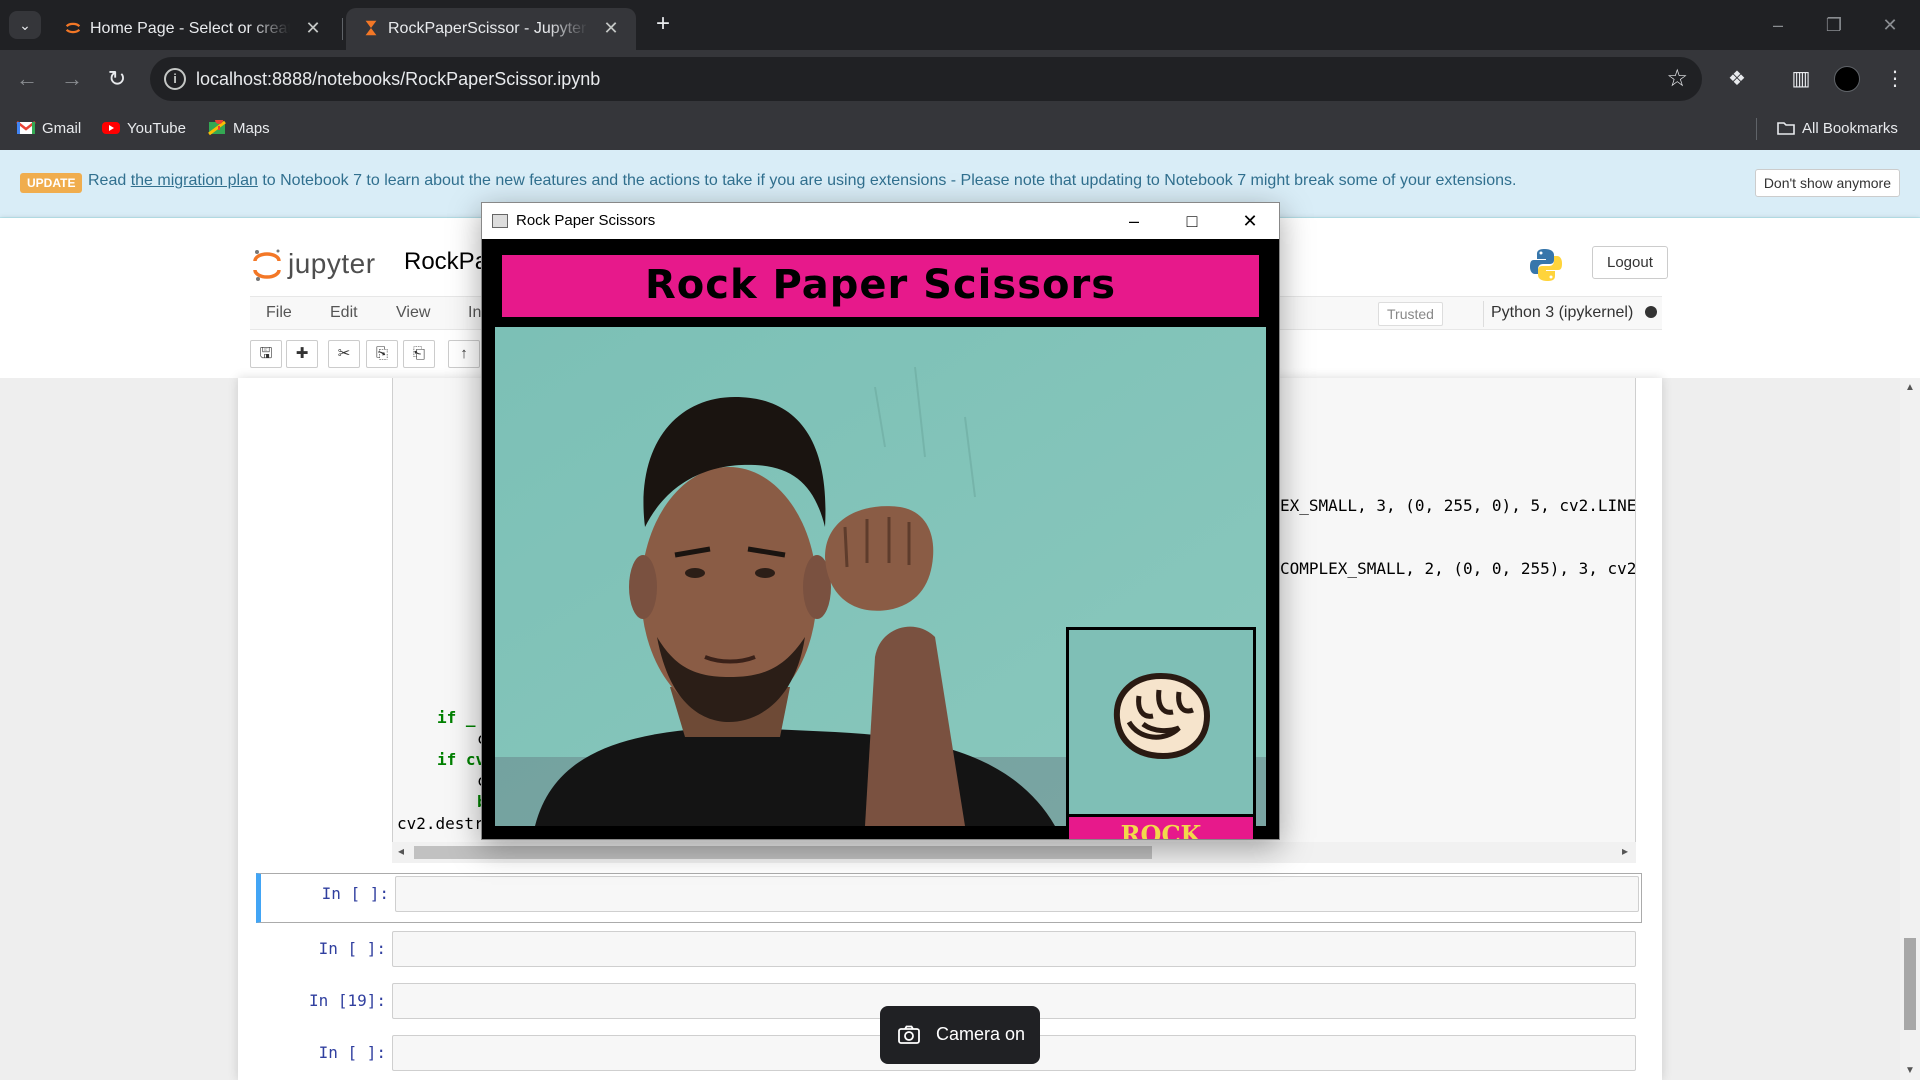  I want to click on gmail-icon, so click(26, 127).